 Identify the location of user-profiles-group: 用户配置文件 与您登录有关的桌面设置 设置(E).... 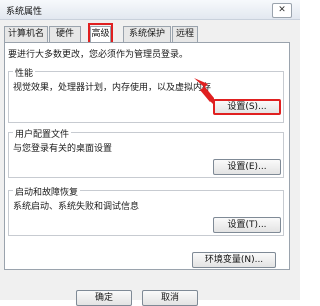
(146, 152).